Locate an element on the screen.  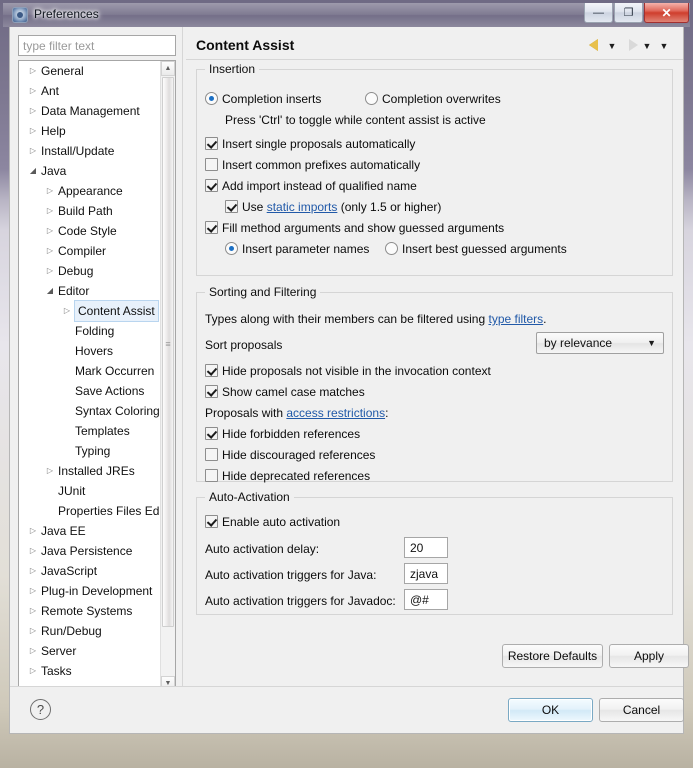
sidebar-item-run-debug: ▷ Run/Debug is located at coordinates (90, 631).